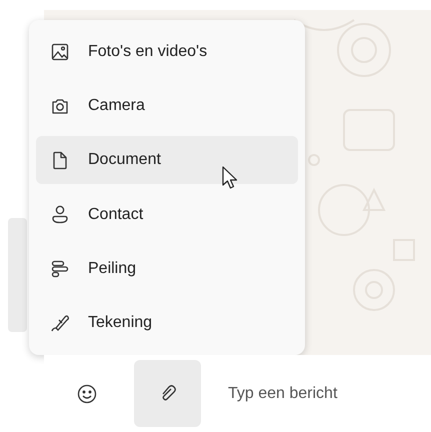 This screenshot has height=432, width=431. I want to click on menu-item: Document, so click(167, 160).